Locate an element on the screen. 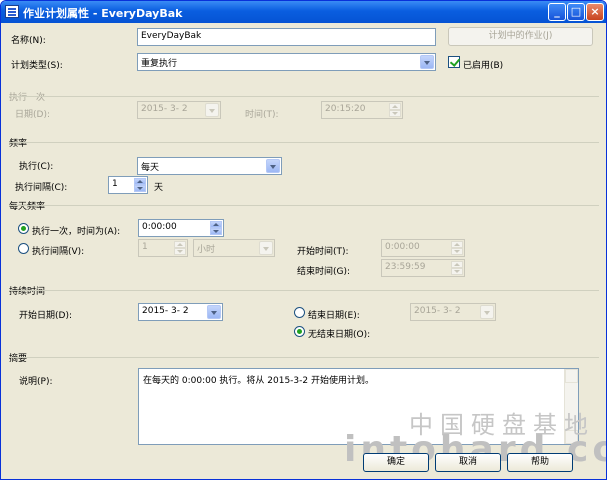  group-execute-once: 执行一次 is located at coordinates (304, 96).